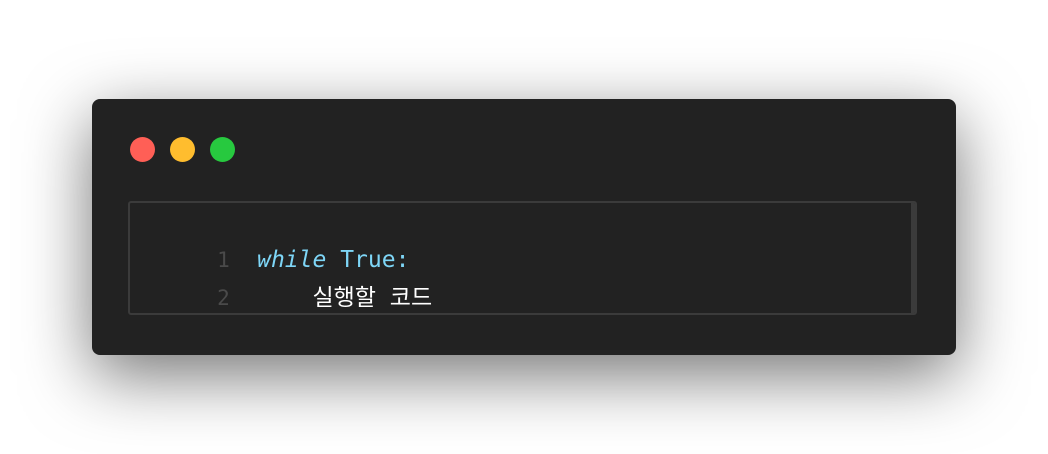  What do you see at coordinates (281, 276) in the screenshot?
I see `code-line: 2 실행할 코드` at bounding box center [281, 276].